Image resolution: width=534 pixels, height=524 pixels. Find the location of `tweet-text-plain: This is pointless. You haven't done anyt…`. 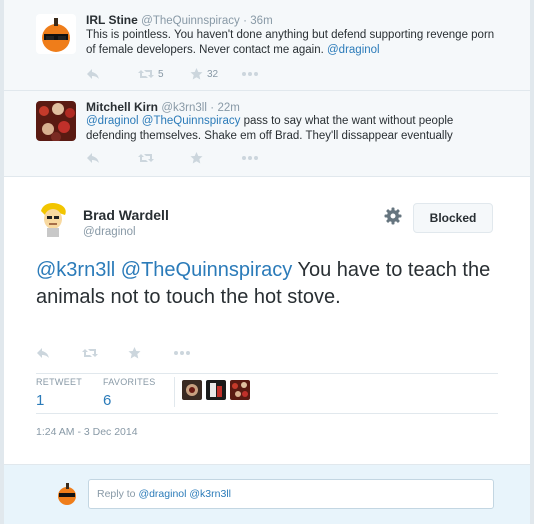

tweet-text-plain: This is pointless. You haven't done anyt… is located at coordinates (290, 42).